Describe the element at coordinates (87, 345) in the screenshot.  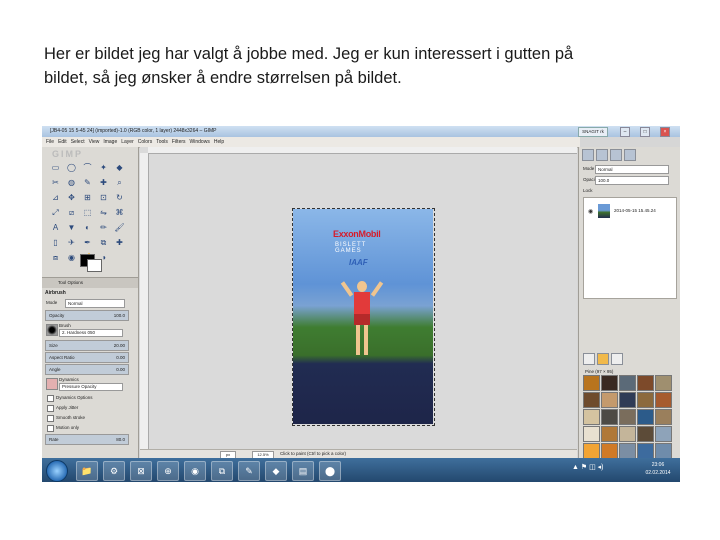
I see `size-slider: Size 20.00` at that location.